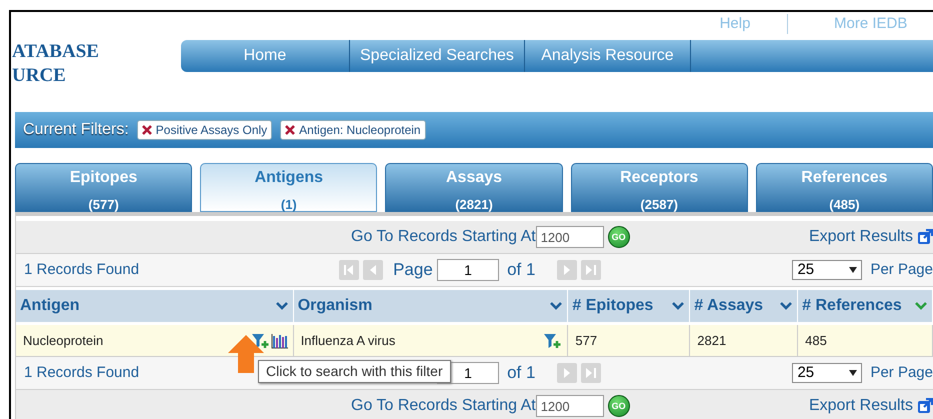 Image resolution: width=933 pixels, height=419 pixels. Describe the element at coordinates (289, 187) in the screenshot. I see `tab: Antigens (1)` at that location.